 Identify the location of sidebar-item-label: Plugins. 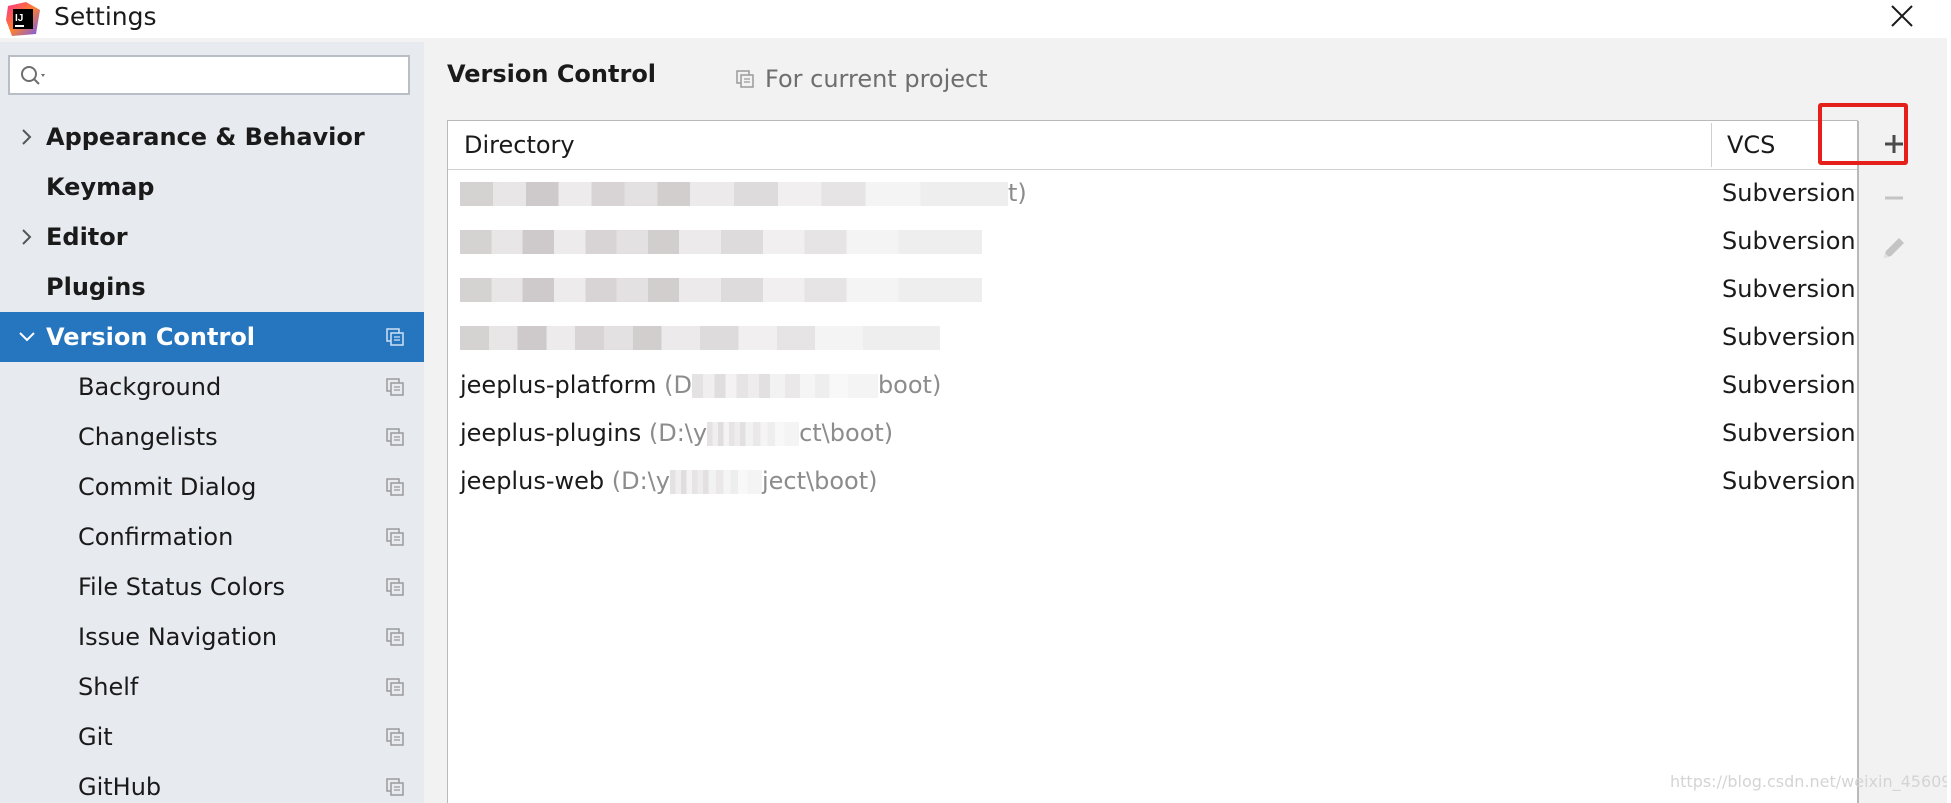
(96, 287).